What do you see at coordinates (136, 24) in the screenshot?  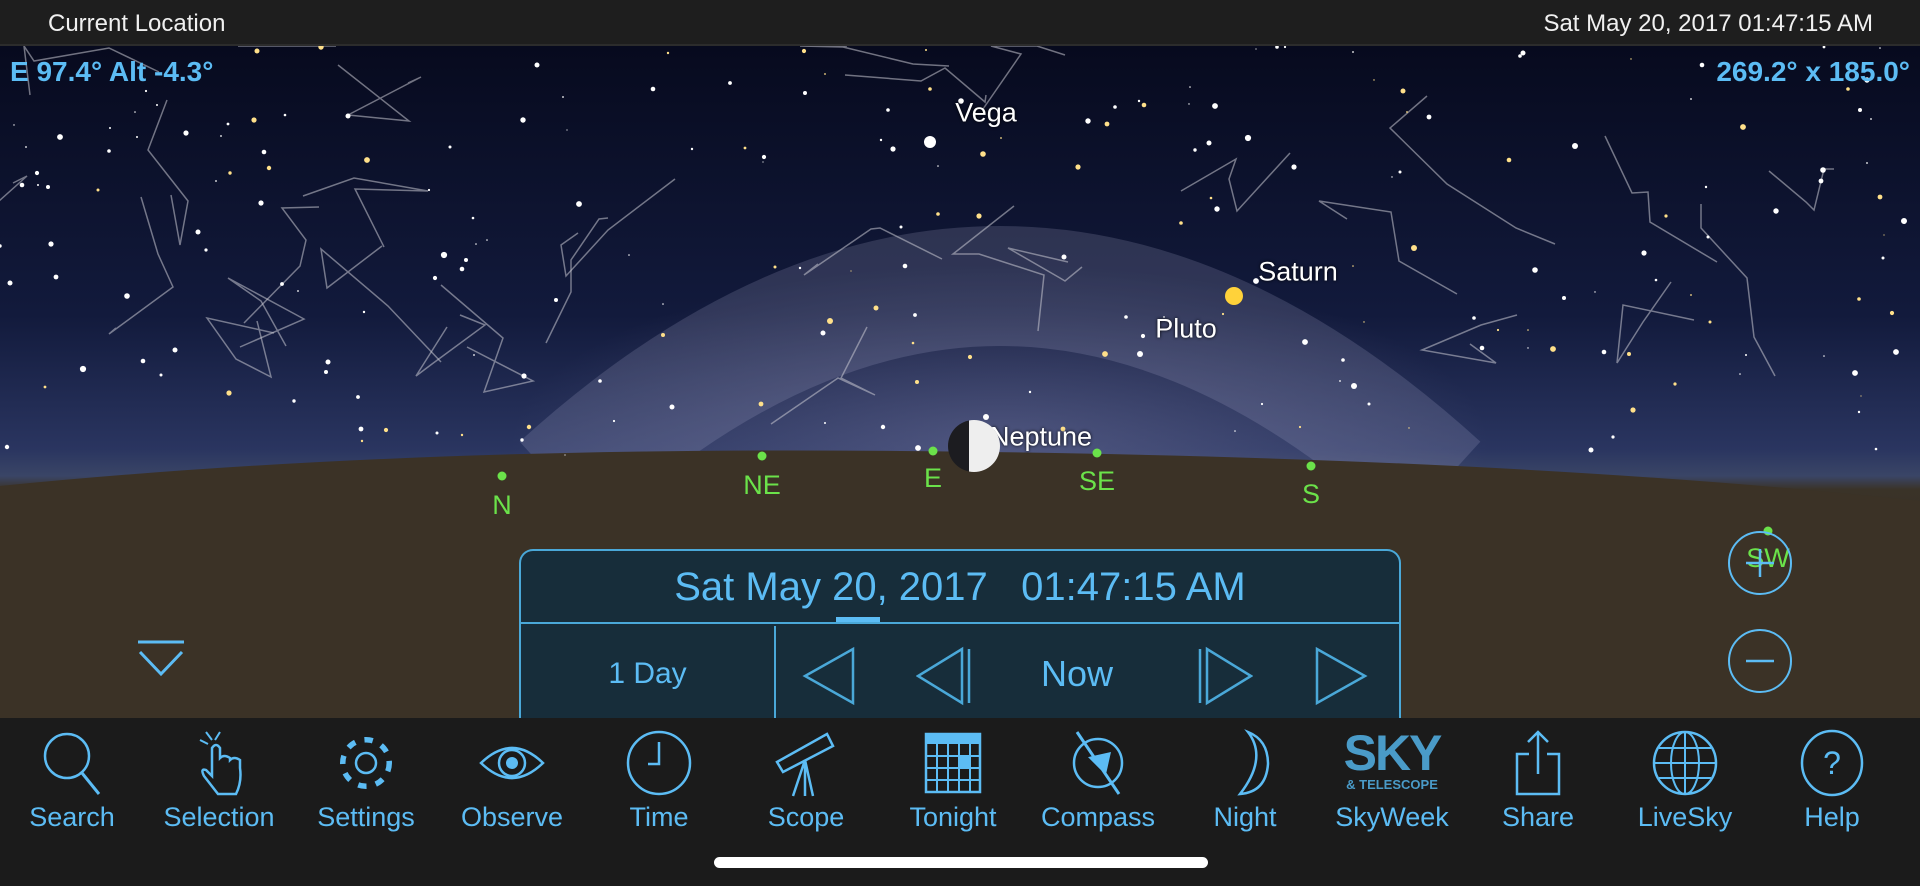 I see `location-label: Current Location` at bounding box center [136, 24].